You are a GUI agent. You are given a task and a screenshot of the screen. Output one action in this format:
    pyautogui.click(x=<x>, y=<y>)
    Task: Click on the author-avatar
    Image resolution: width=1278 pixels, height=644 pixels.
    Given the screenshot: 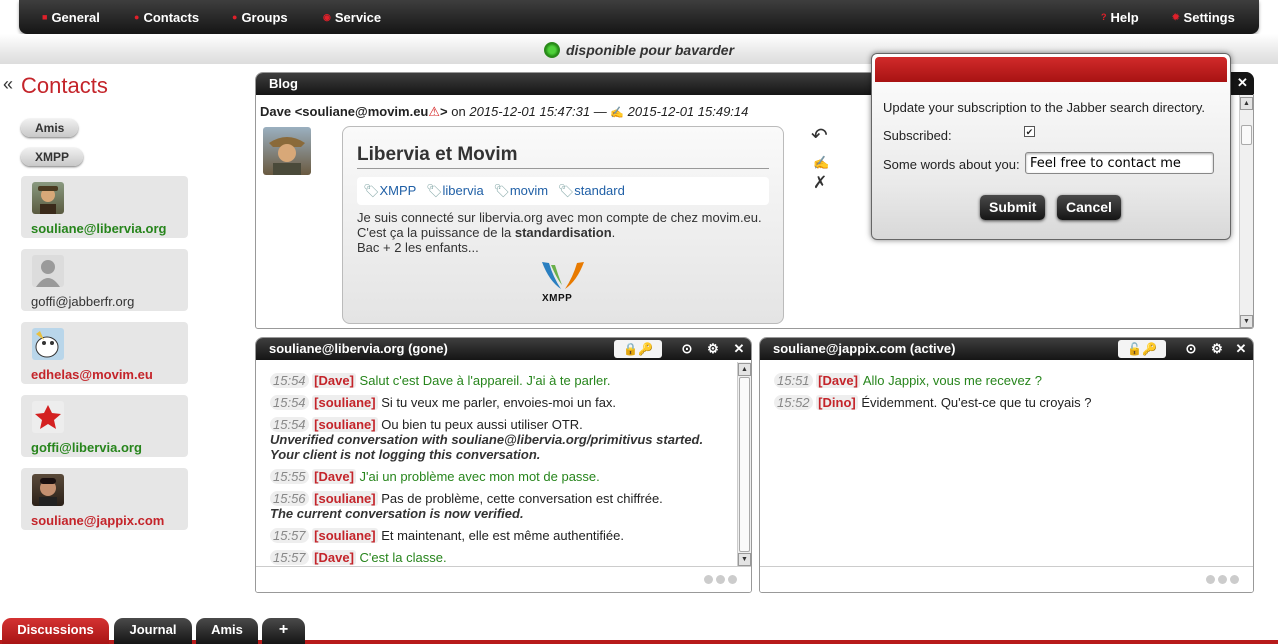 What is the action you would take?
    pyautogui.click(x=287, y=151)
    